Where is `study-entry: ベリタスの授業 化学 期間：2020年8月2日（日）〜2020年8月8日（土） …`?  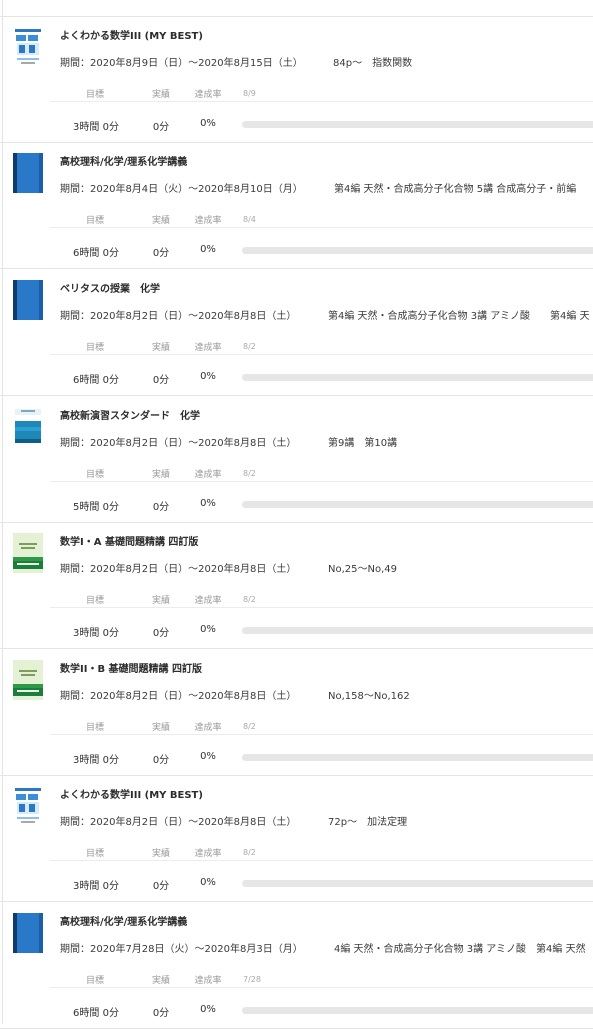 study-entry: ベリタスの授業 化学 期間：2020年8月2日（日）〜2020年8月8日（土） … is located at coordinates (296, 333).